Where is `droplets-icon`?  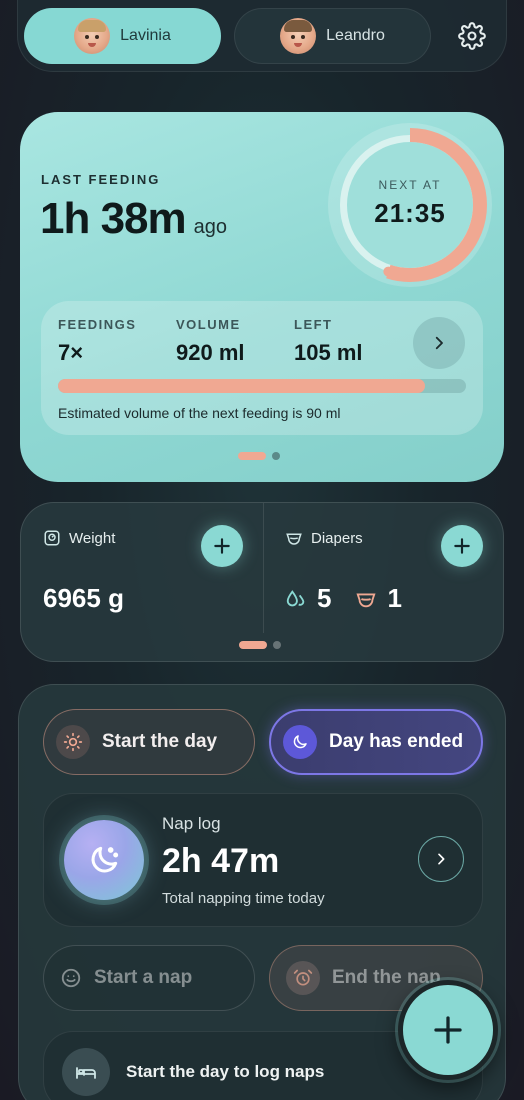 droplets-icon is located at coordinates (295, 597).